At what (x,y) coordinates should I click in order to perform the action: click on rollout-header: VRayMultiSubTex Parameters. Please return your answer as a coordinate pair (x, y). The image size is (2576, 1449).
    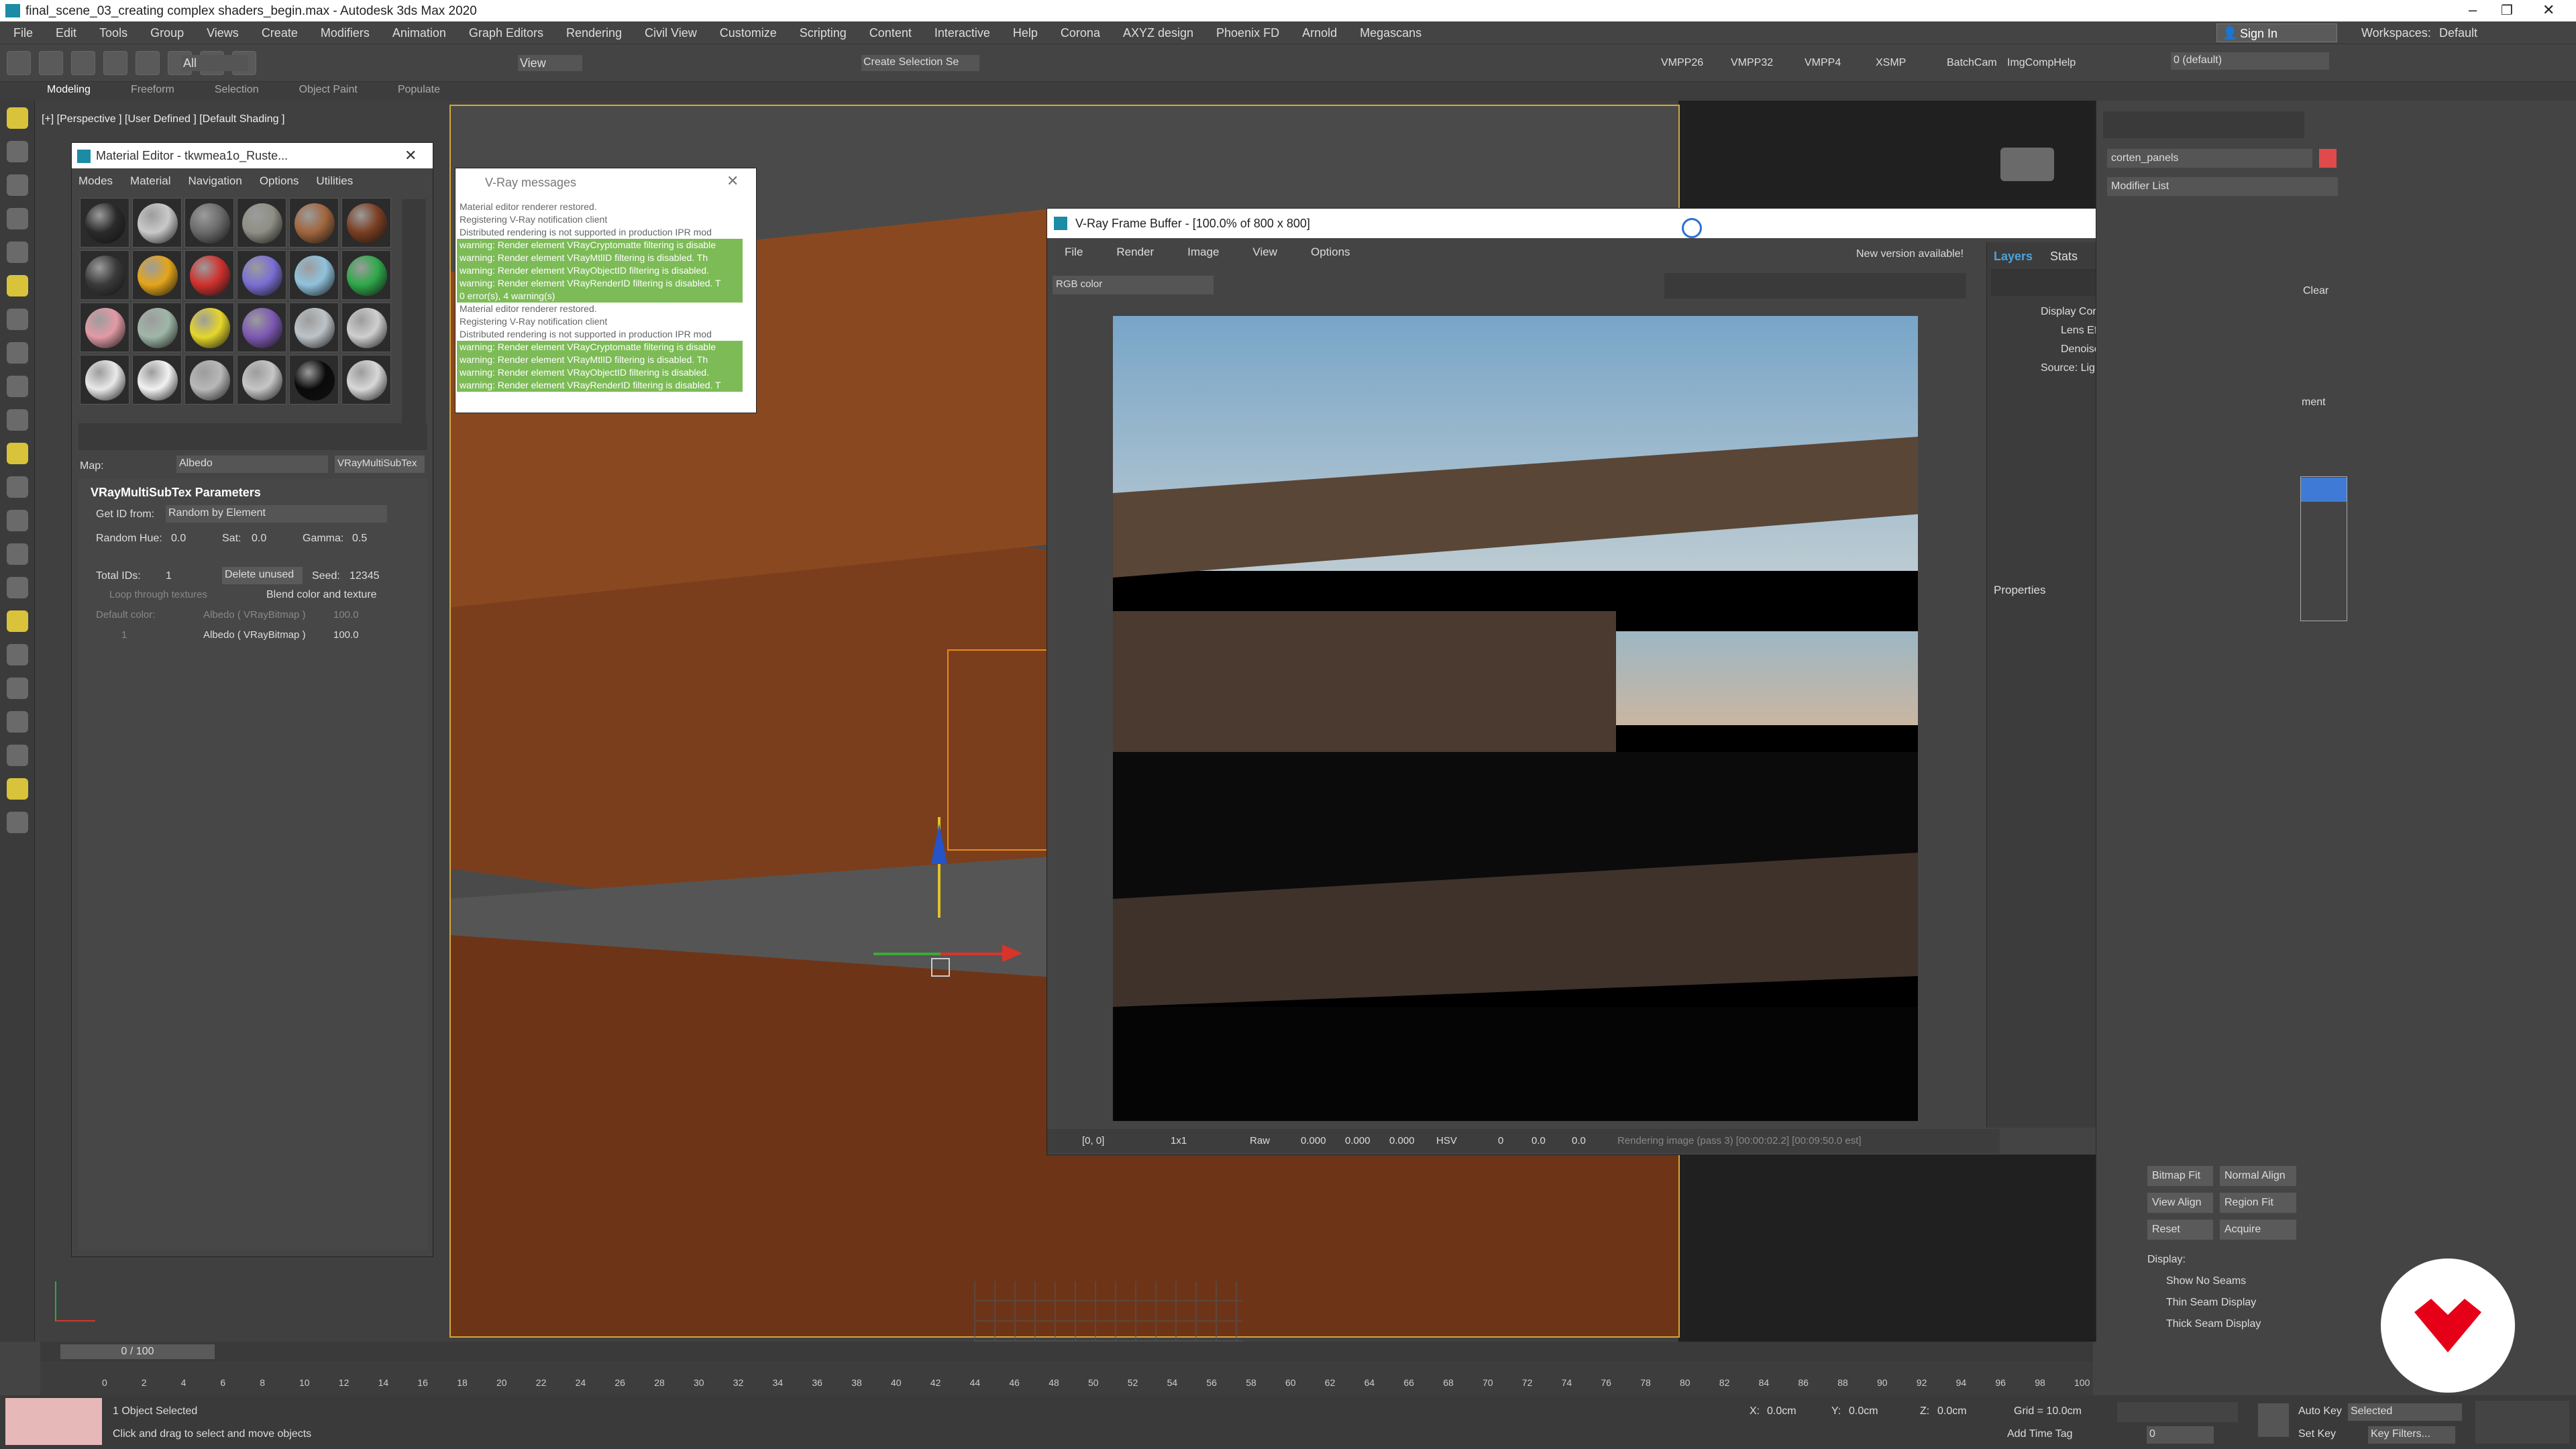
    Looking at the image, I should click on (176, 492).